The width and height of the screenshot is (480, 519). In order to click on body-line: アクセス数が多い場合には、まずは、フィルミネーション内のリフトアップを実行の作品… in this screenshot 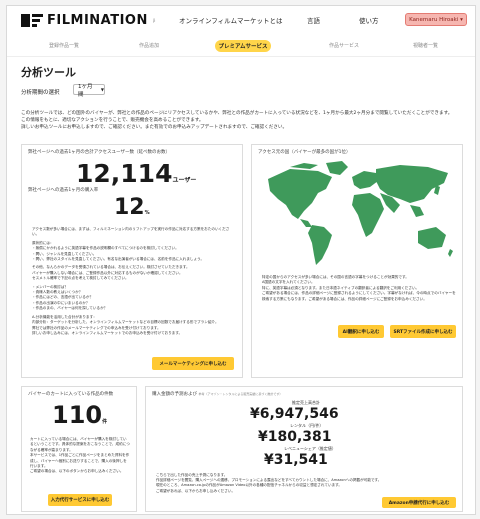, I will do `click(131, 232)`.